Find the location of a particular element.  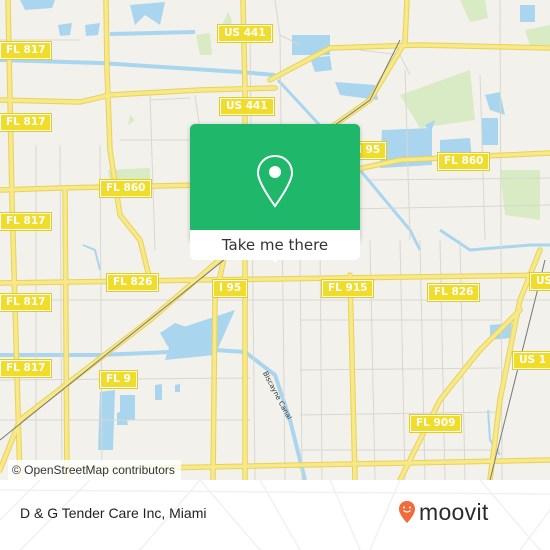

moovit-wordmark: moovit is located at coordinates (454, 512).